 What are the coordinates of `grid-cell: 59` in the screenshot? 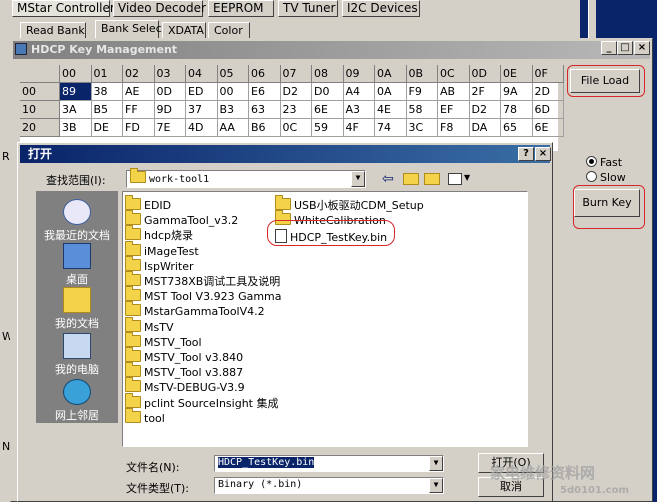 It's located at (328, 128).